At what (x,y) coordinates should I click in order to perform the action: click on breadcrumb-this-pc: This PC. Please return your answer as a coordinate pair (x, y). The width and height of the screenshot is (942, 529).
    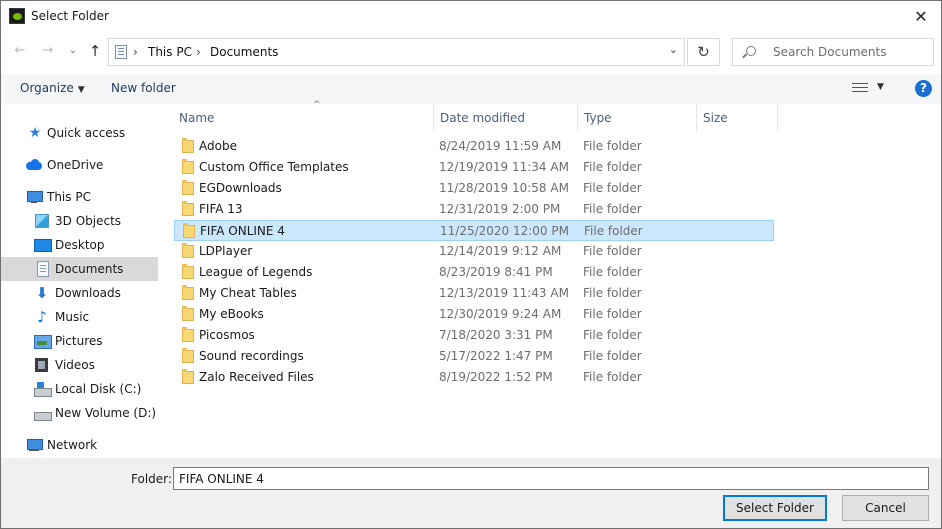
    Looking at the image, I should click on (170, 52).